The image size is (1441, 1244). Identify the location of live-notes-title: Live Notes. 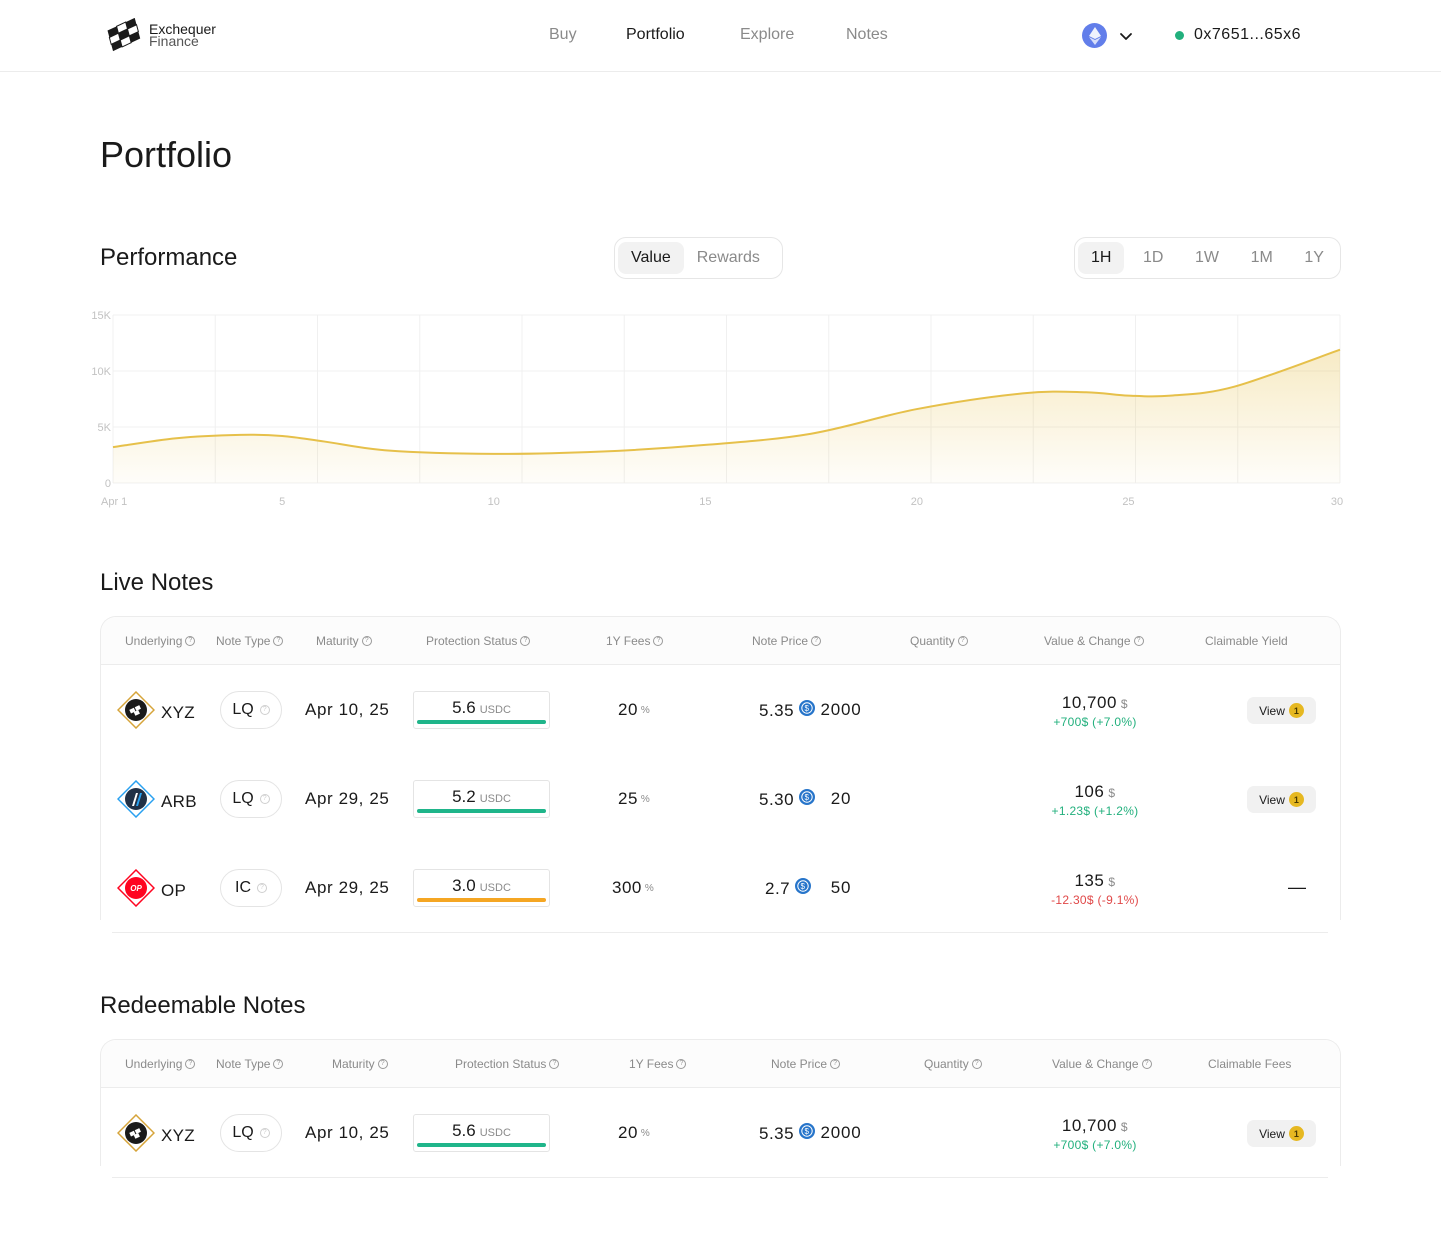
(157, 582).